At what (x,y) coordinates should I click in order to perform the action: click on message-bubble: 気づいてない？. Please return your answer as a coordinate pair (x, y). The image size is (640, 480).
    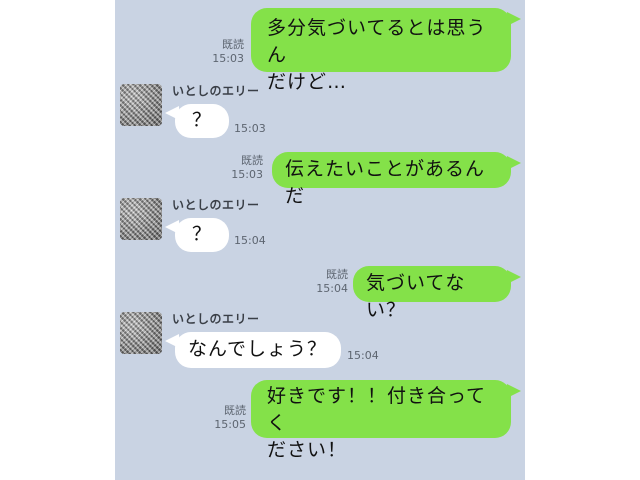
    Looking at the image, I should click on (432, 293).